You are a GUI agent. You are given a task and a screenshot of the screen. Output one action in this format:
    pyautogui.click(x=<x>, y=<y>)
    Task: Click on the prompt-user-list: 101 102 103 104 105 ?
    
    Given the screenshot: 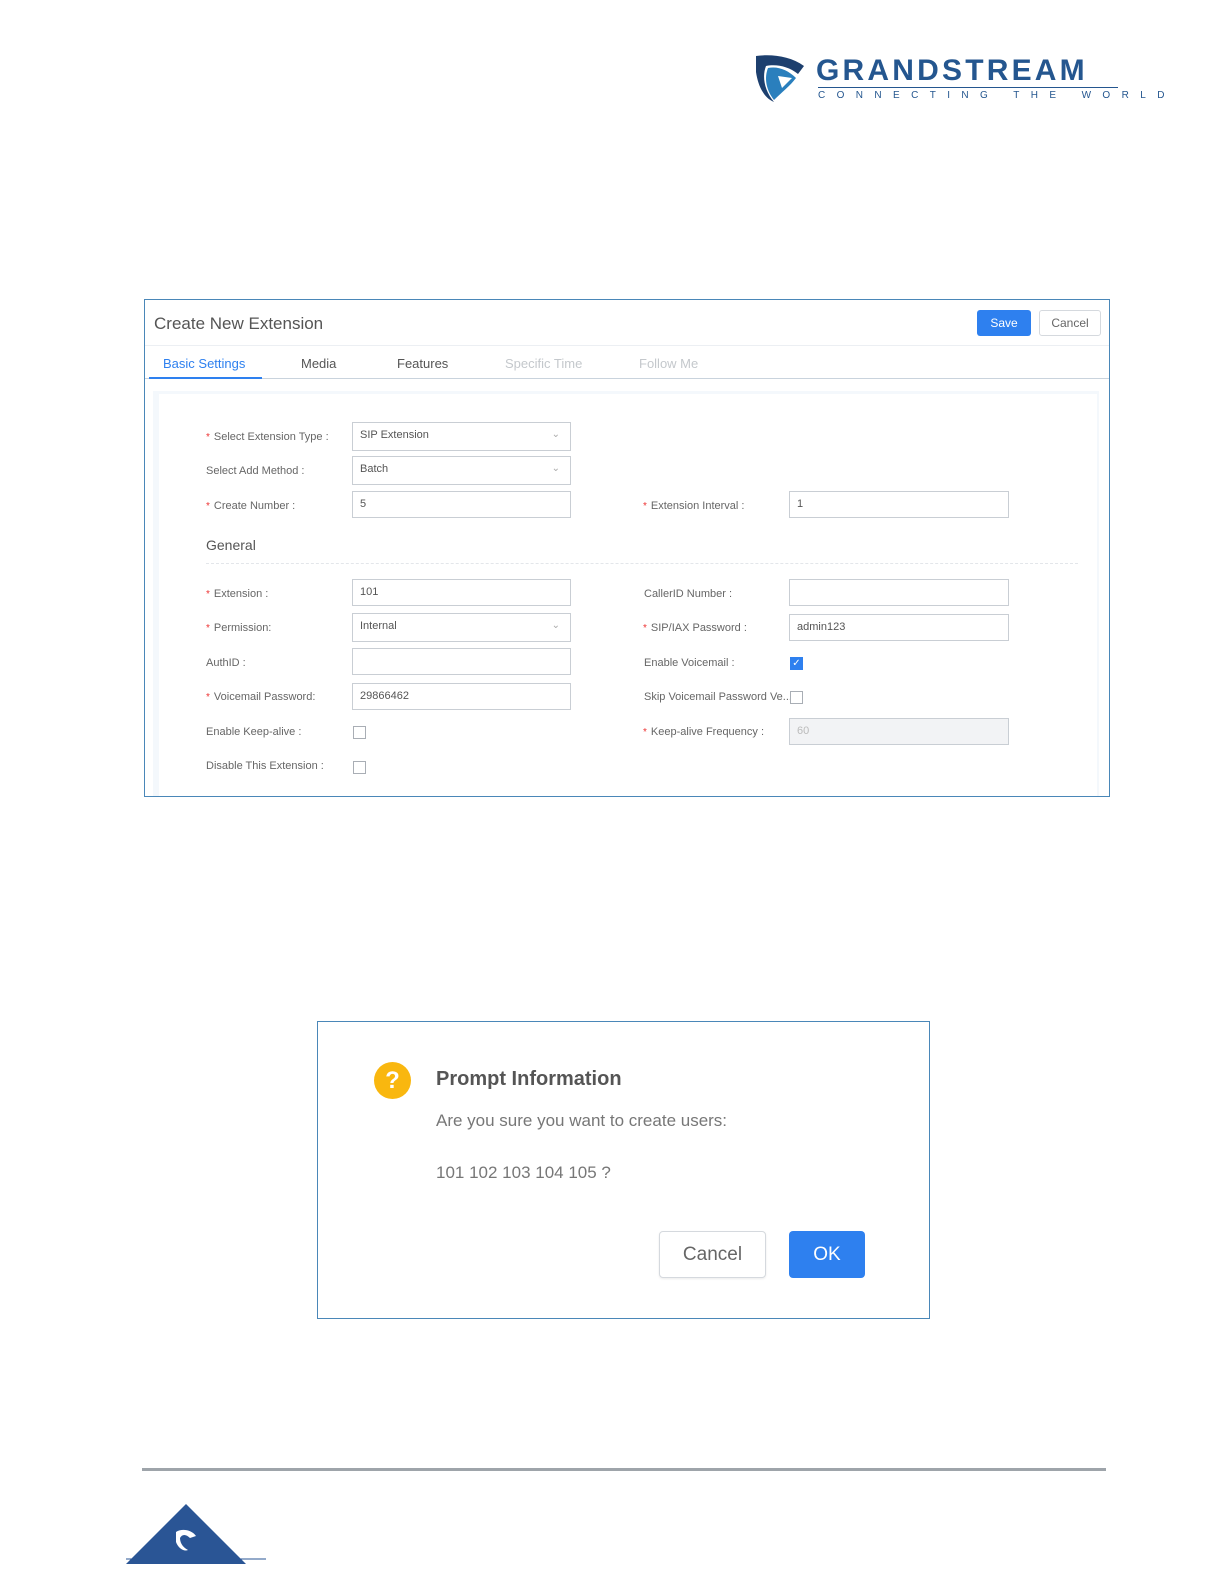 What is the action you would take?
    pyautogui.click(x=523, y=1172)
    